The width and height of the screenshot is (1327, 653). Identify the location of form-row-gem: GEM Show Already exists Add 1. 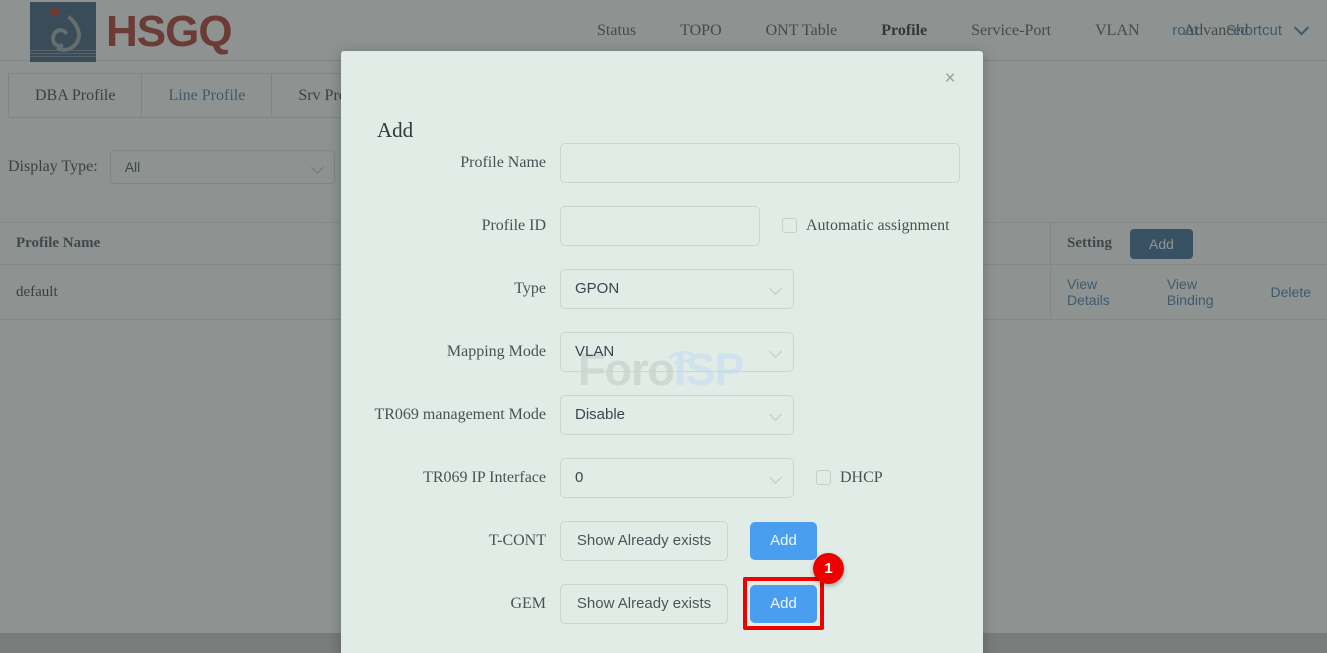
(662, 593).